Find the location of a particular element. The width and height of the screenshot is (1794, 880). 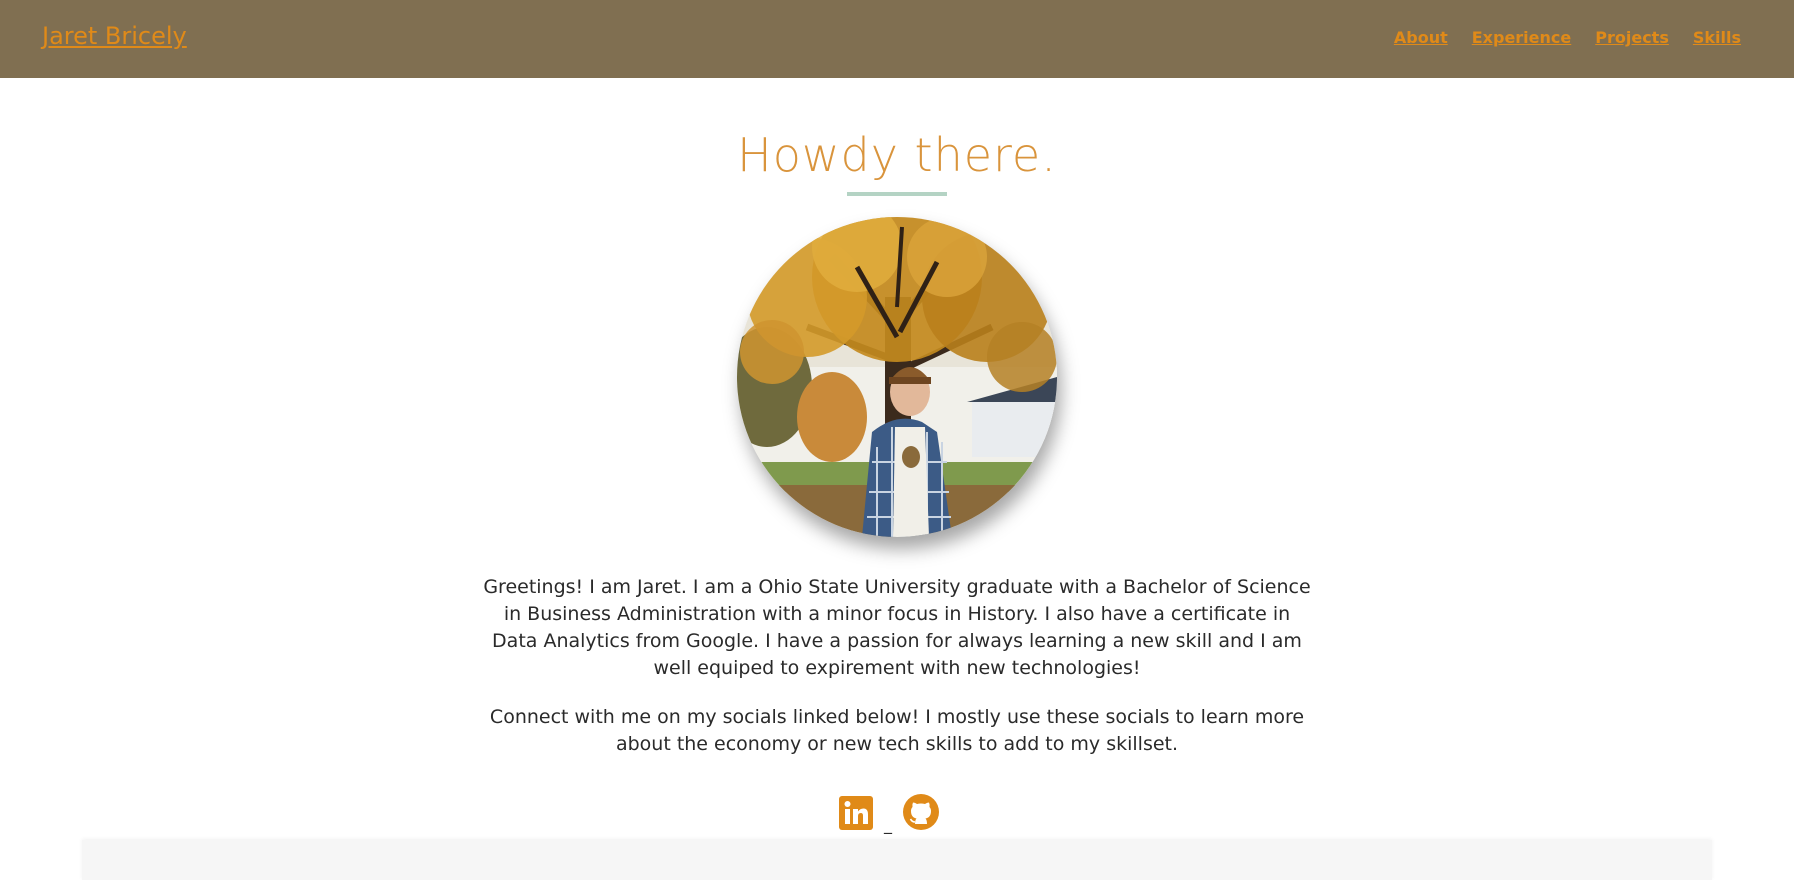

social-links: _ is located at coordinates (889, 814).